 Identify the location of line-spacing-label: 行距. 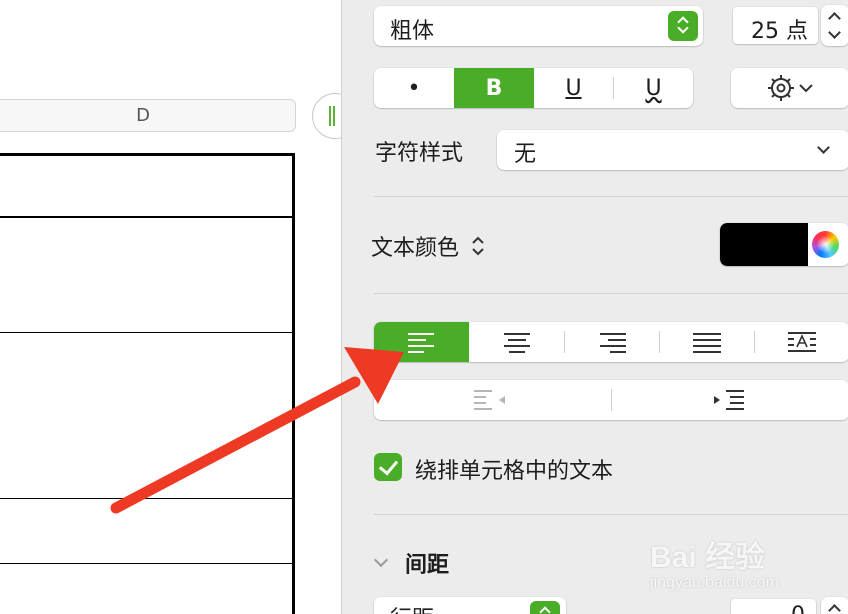
(412, 607).